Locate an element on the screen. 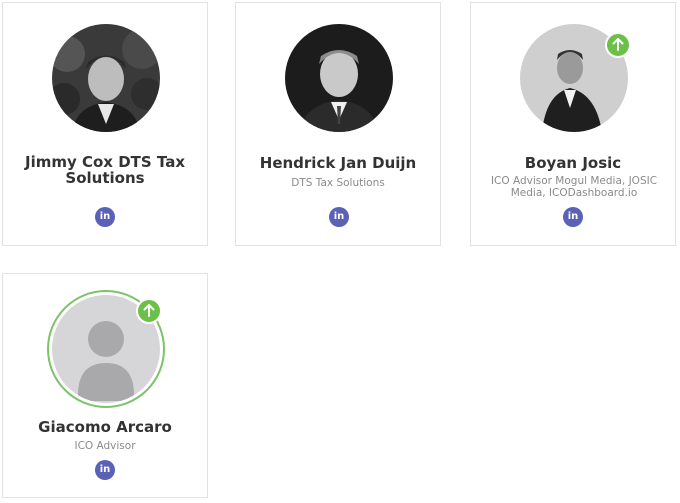  person-name: Jimmy Cox DTS Tax Solutions is located at coordinates (105, 170).